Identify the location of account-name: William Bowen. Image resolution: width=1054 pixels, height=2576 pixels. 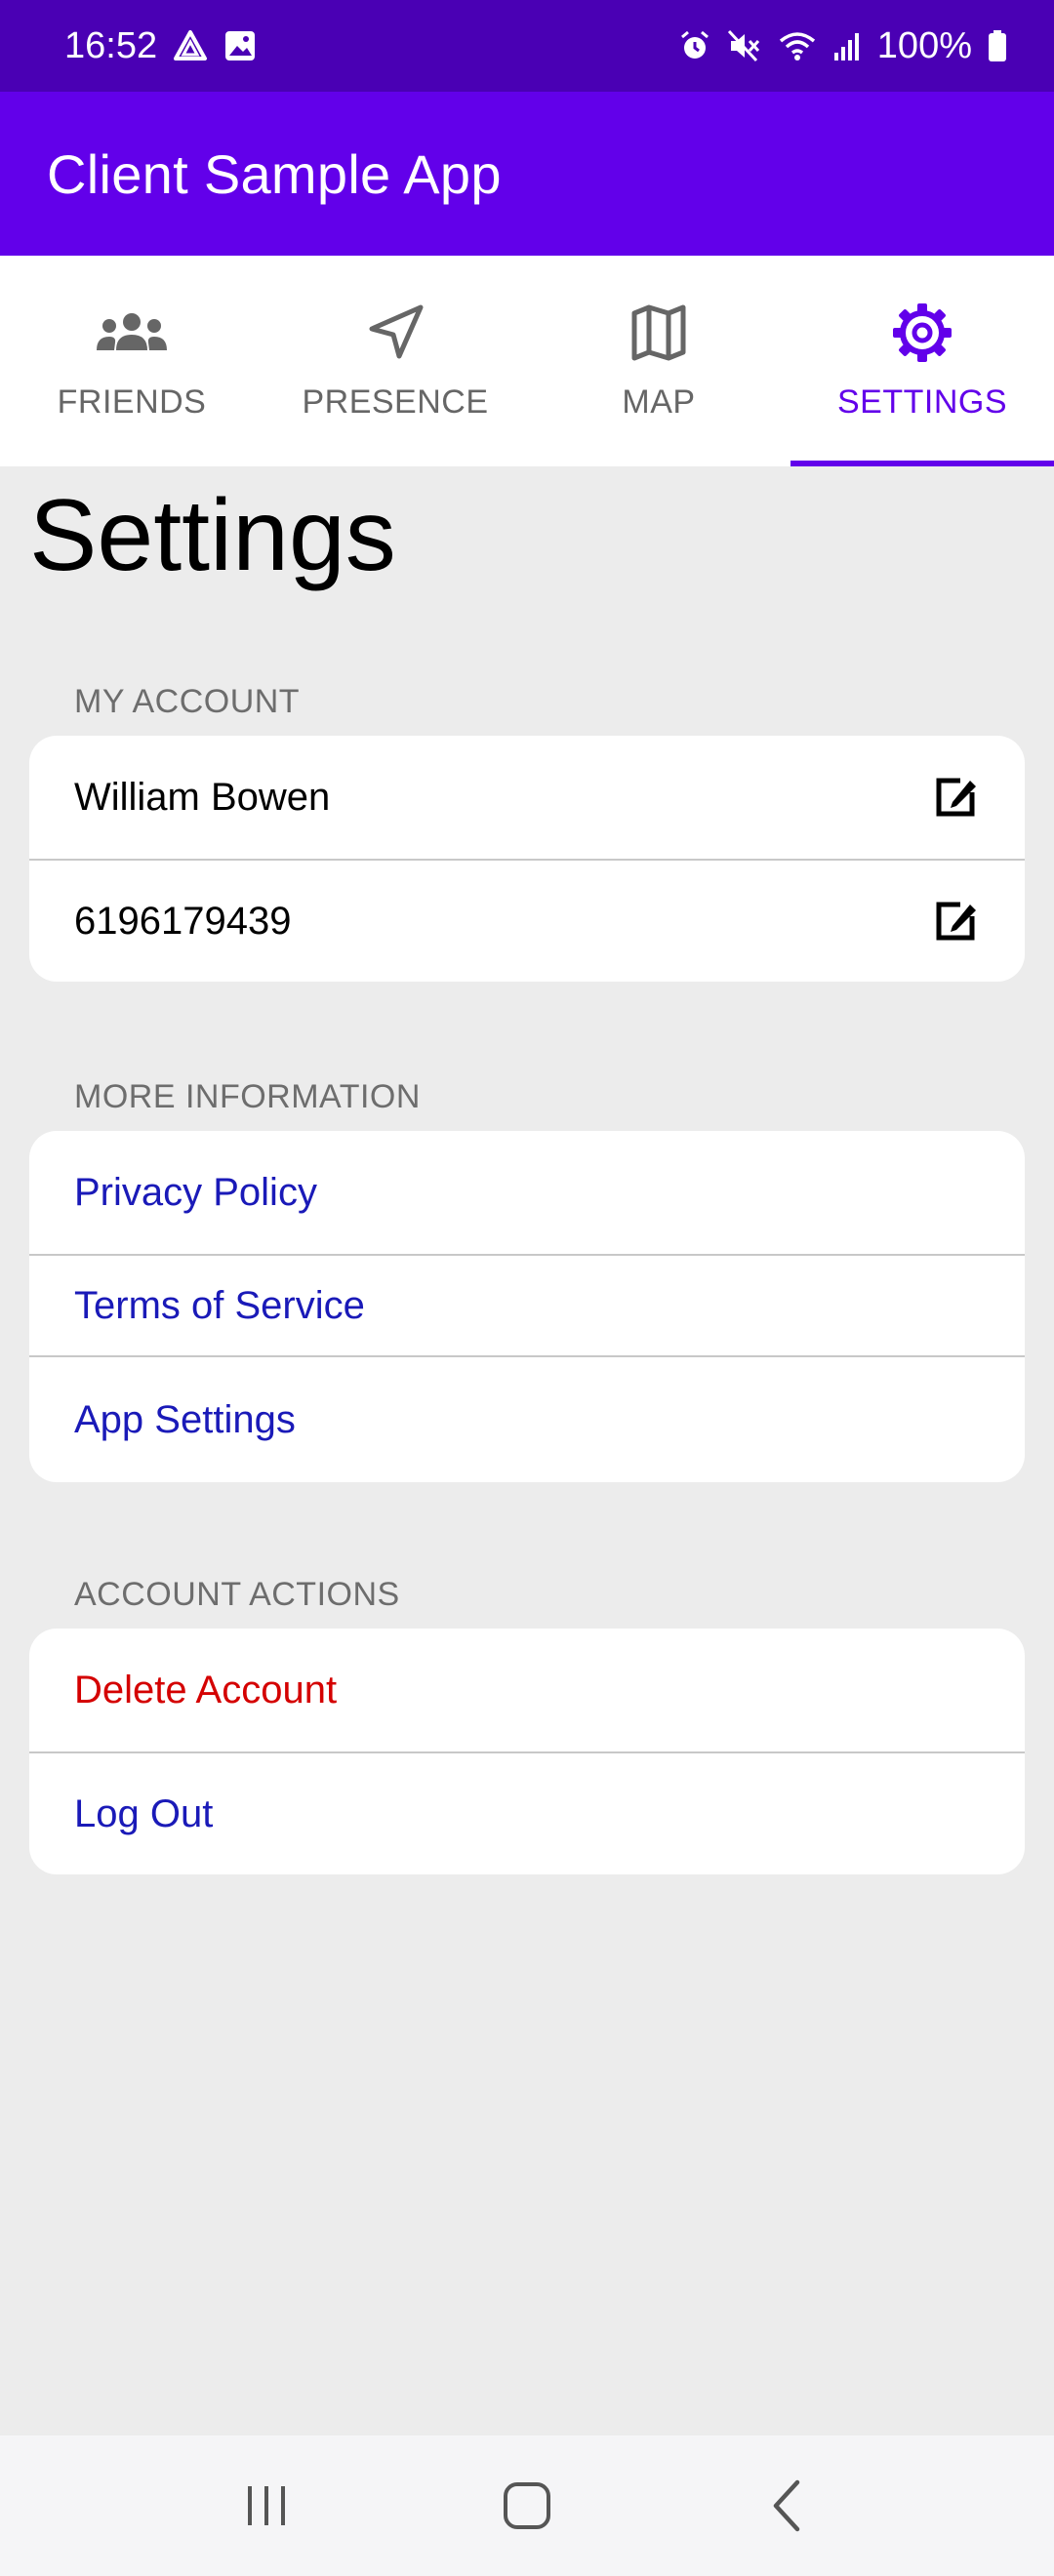
(203, 797).